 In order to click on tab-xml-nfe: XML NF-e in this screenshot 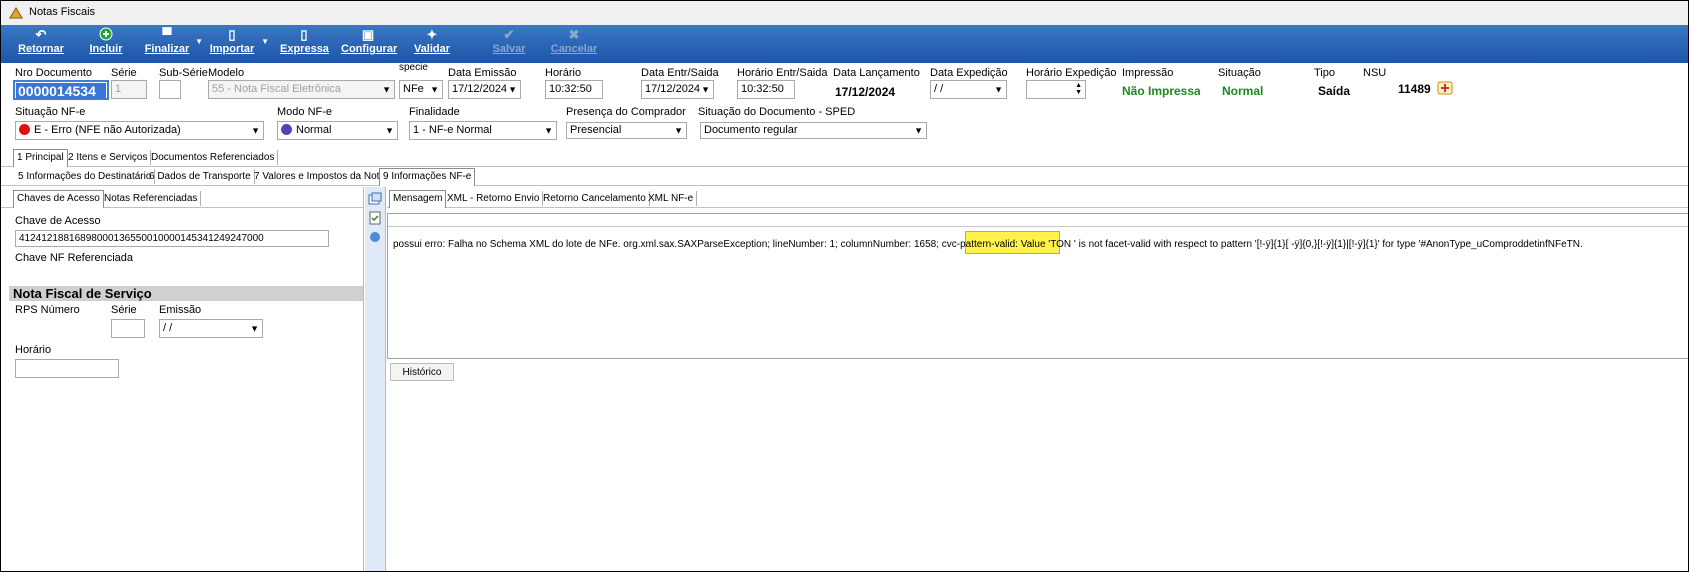, I will do `click(671, 198)`.